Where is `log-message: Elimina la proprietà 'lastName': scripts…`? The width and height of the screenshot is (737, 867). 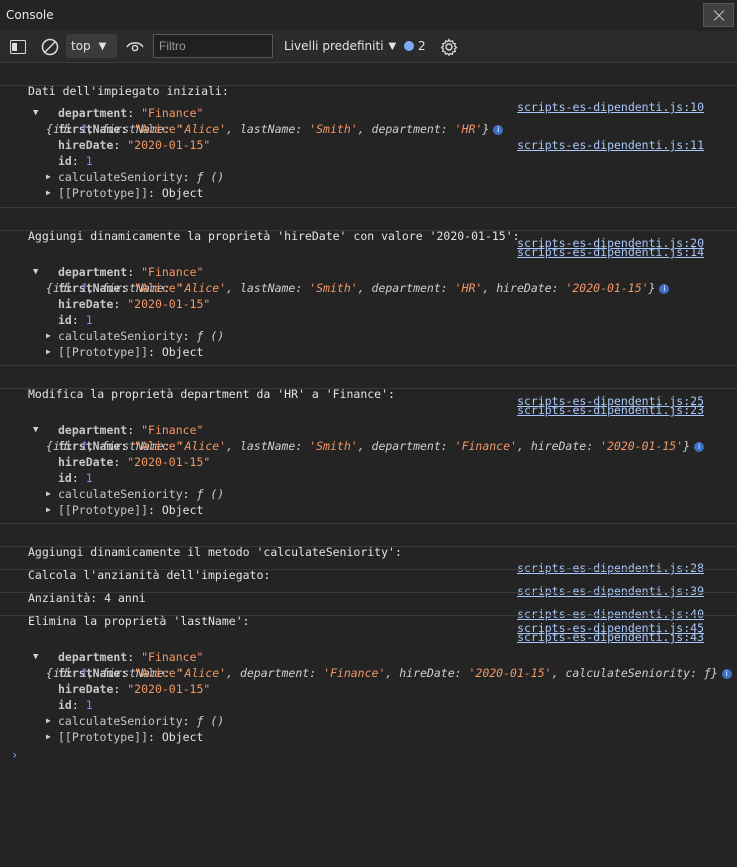 log-message: Elimina la proprietà 'lastName': scripts… is located at coordinates (368, 618).